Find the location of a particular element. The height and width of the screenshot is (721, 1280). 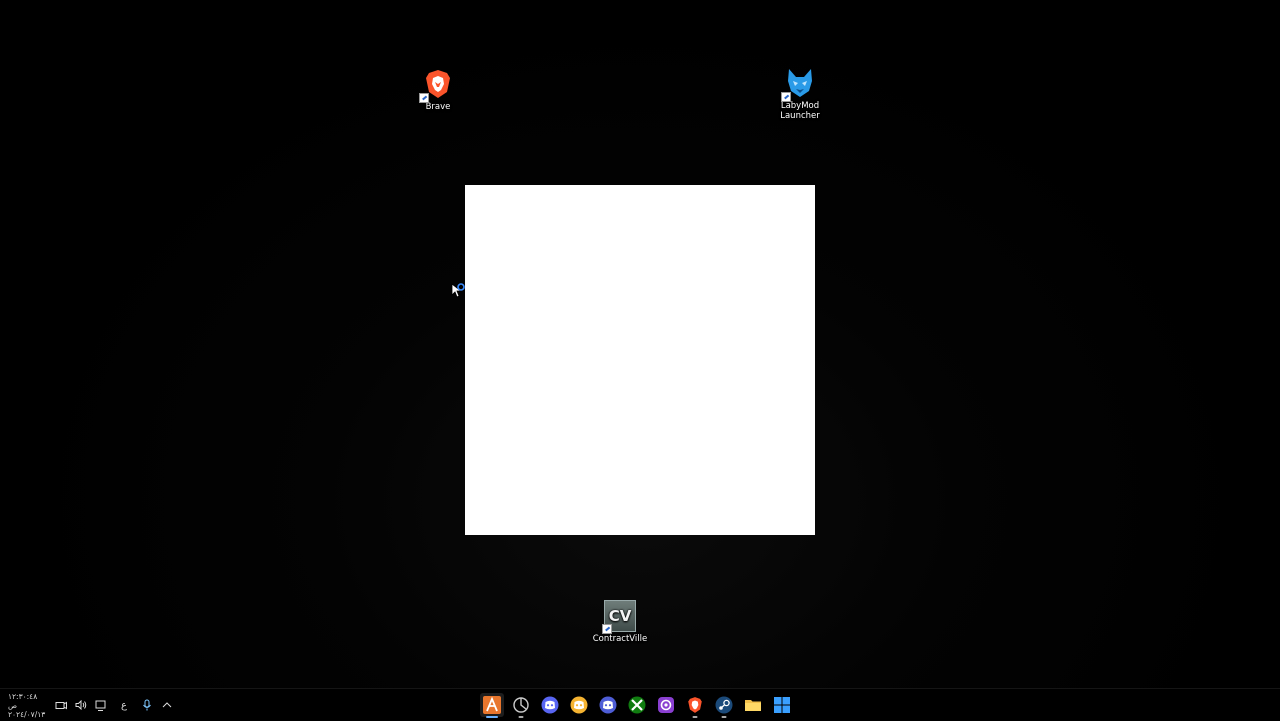

language-indicator: ع is located at coordinates (124, 705).